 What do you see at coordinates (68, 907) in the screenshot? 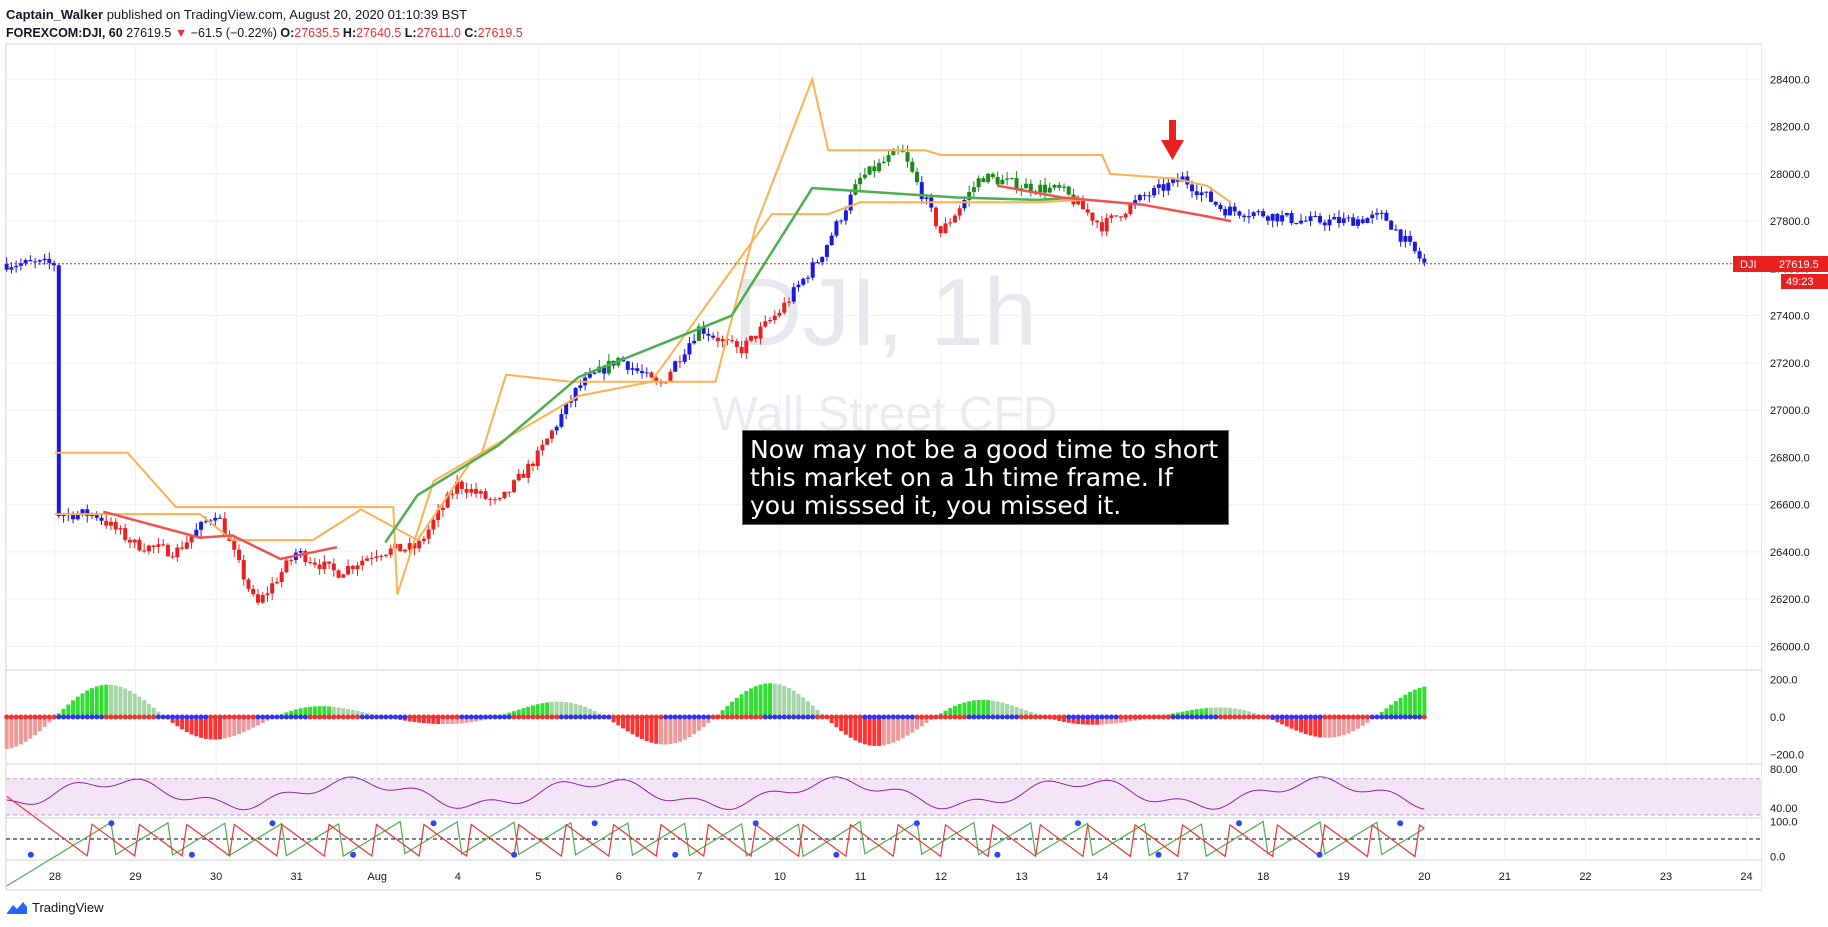
I see `tradingview-brand: TradingView` at bounding box center [68, 907].